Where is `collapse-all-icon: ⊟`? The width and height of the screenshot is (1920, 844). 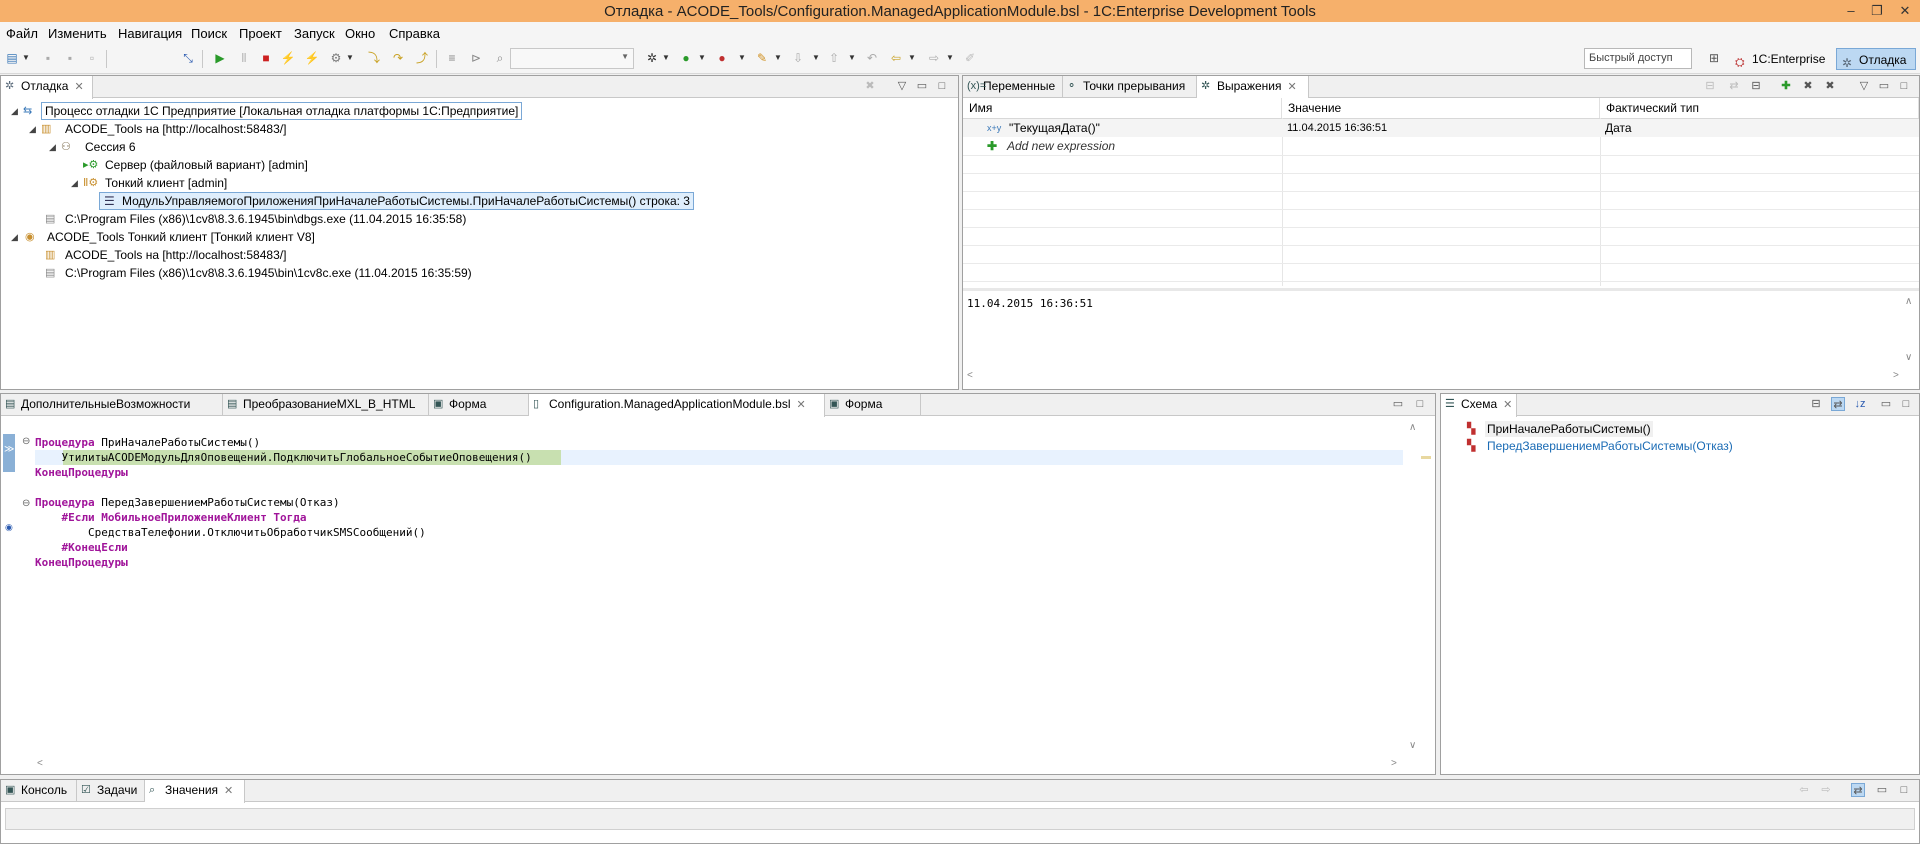 collapse-all-icon: ⊟ is located at coordinates (1816, 404).